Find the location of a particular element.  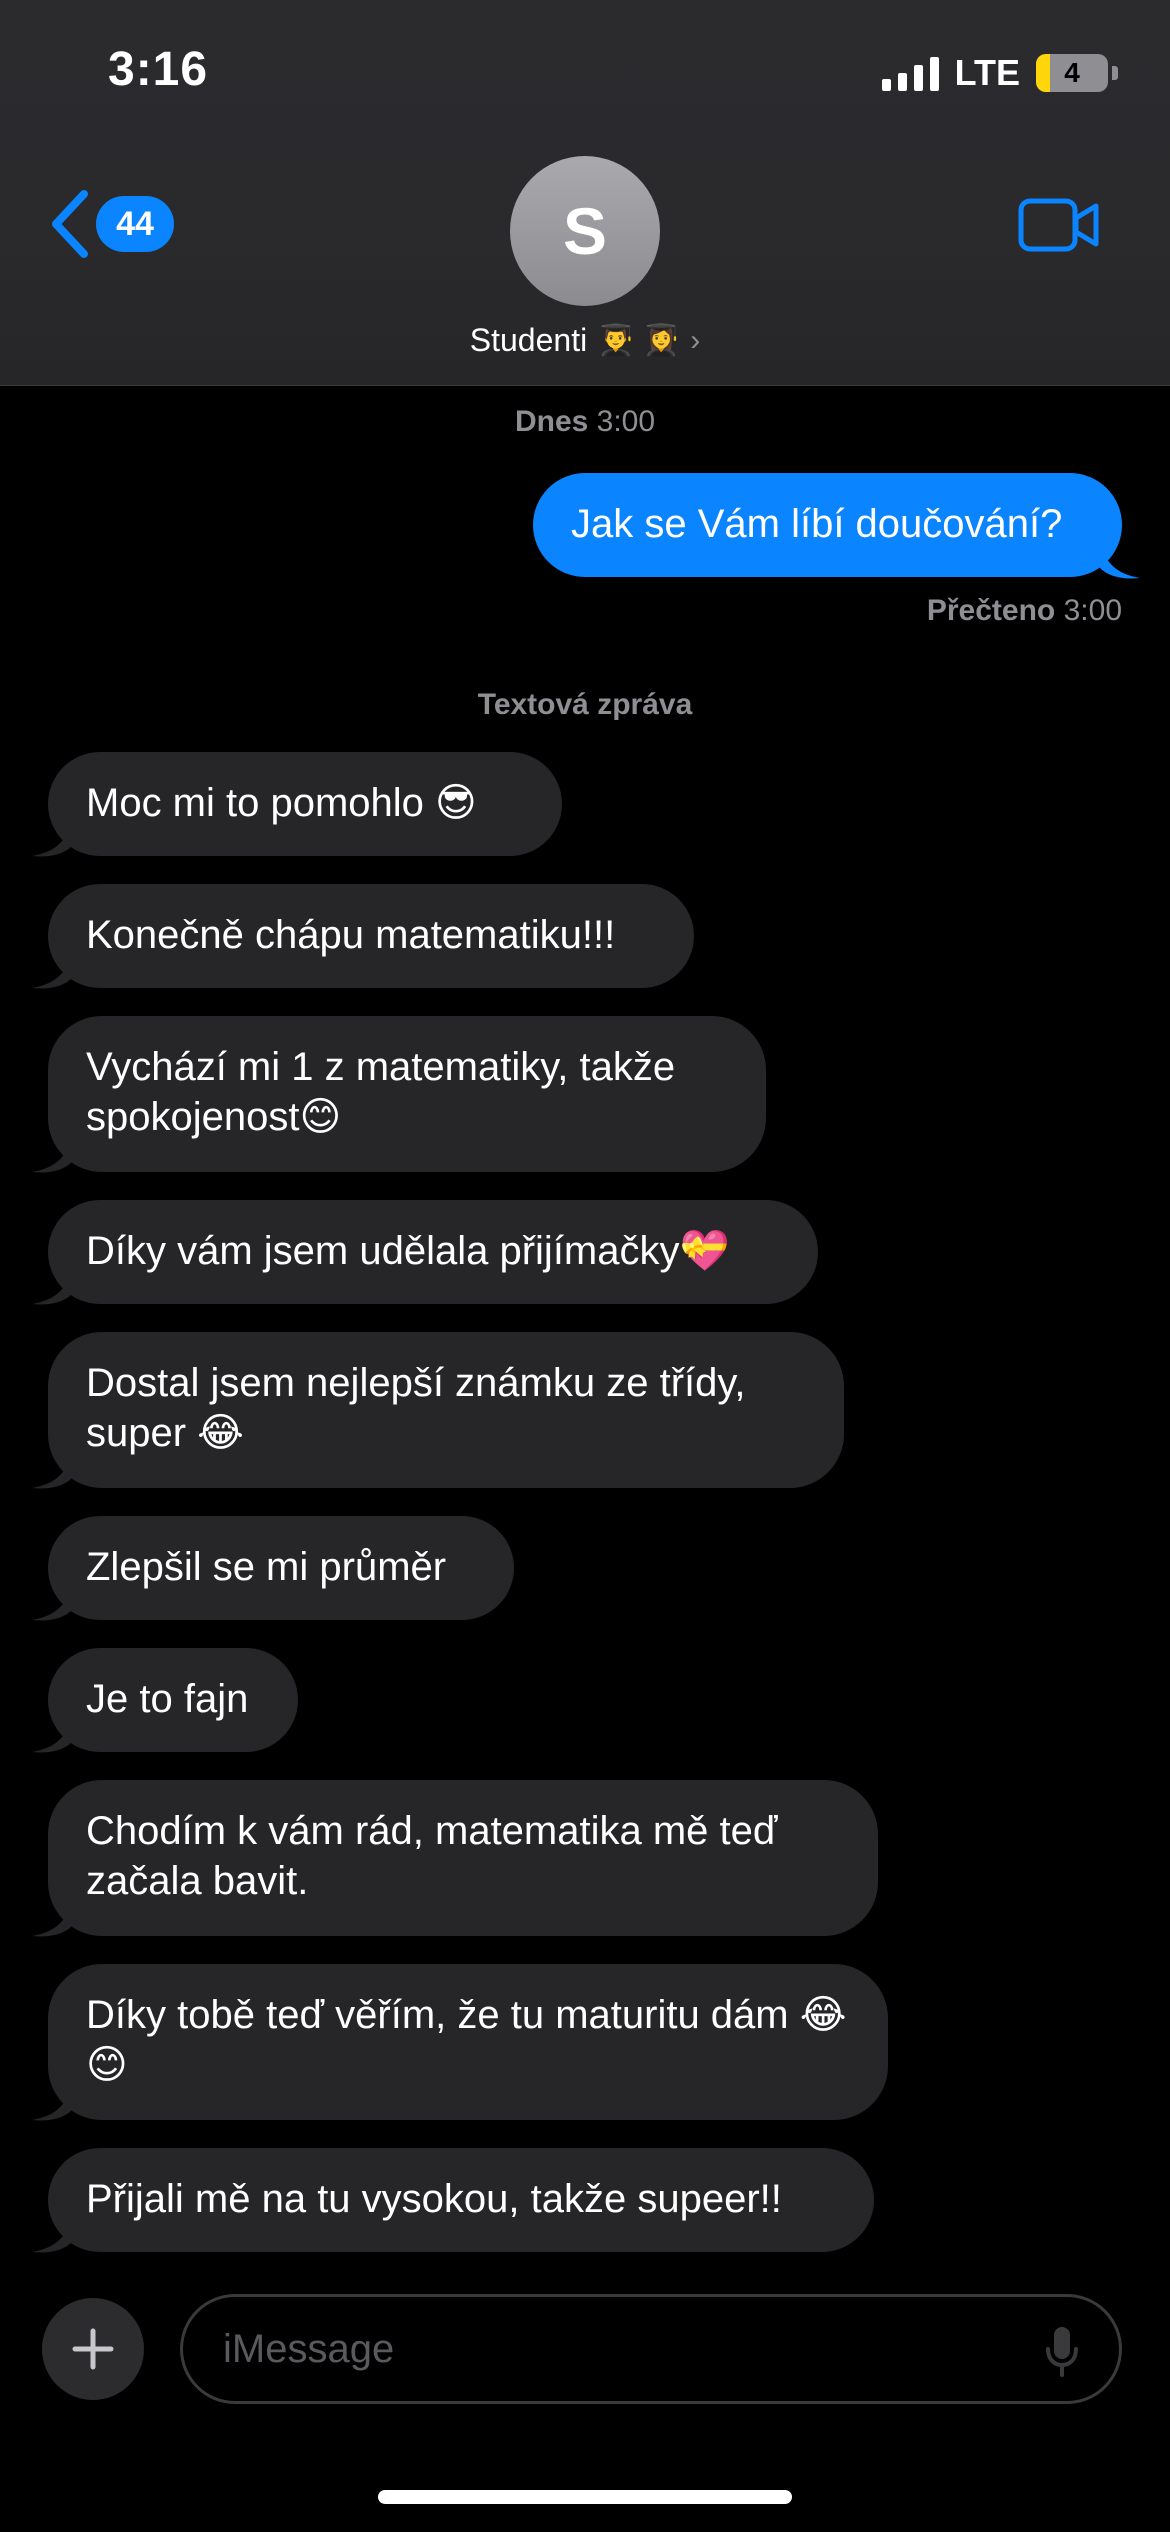

date-separator: Dnes 3:00 is located at coordinates (585, 422).